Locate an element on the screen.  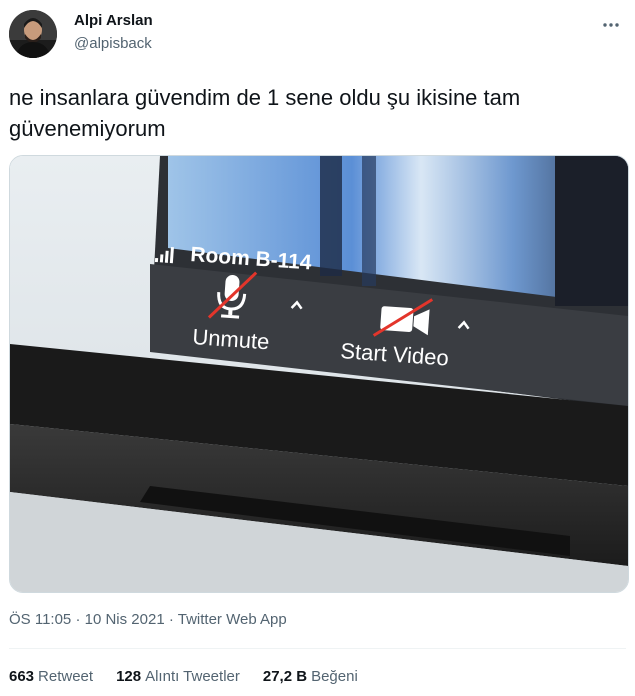
display-name: Alpi Arslan is located at coordinates (113, 20).